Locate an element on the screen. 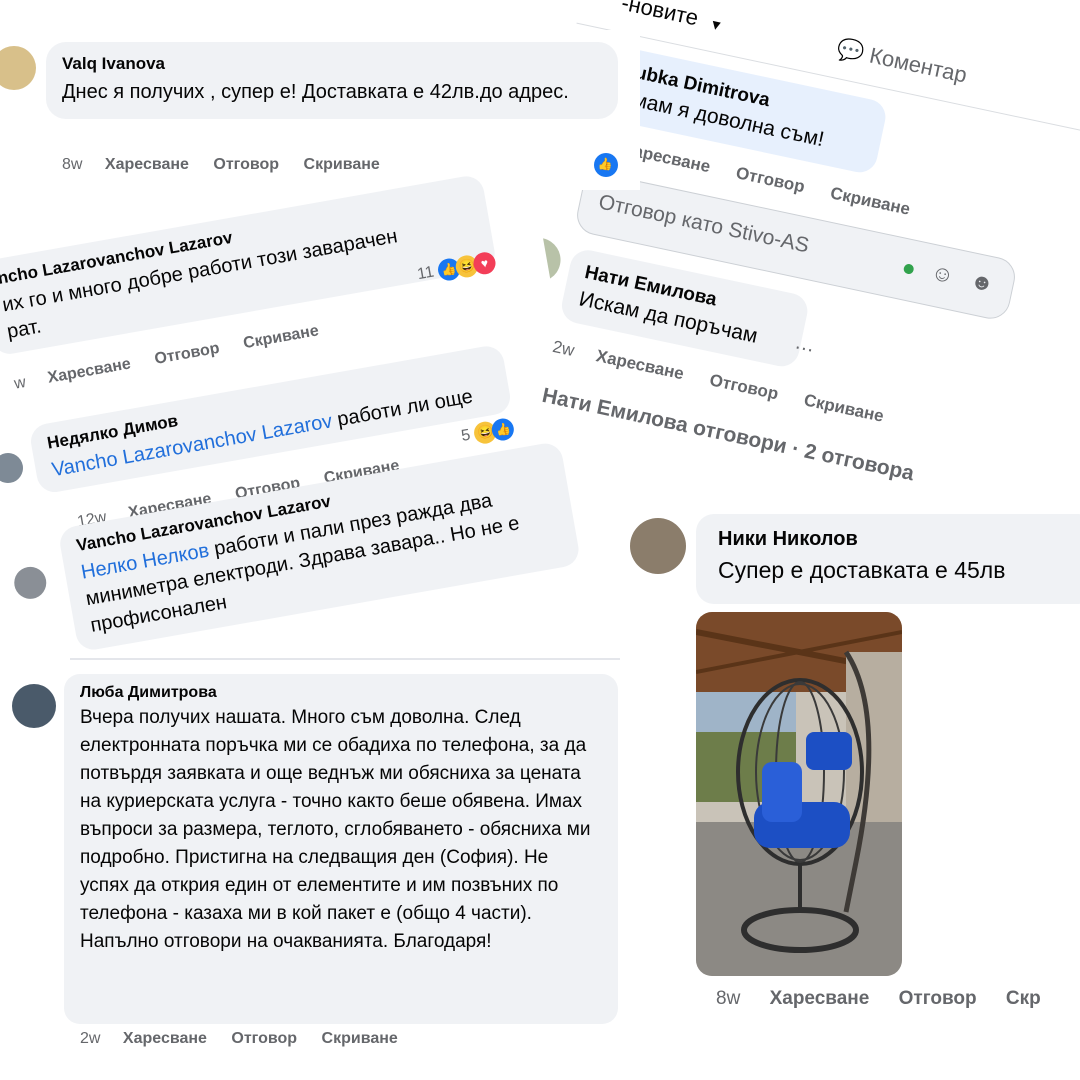 Image resolution: width=1080 pixels, height=1080 pixels. hide-button: Скр is located at coordinates (1023, 998).